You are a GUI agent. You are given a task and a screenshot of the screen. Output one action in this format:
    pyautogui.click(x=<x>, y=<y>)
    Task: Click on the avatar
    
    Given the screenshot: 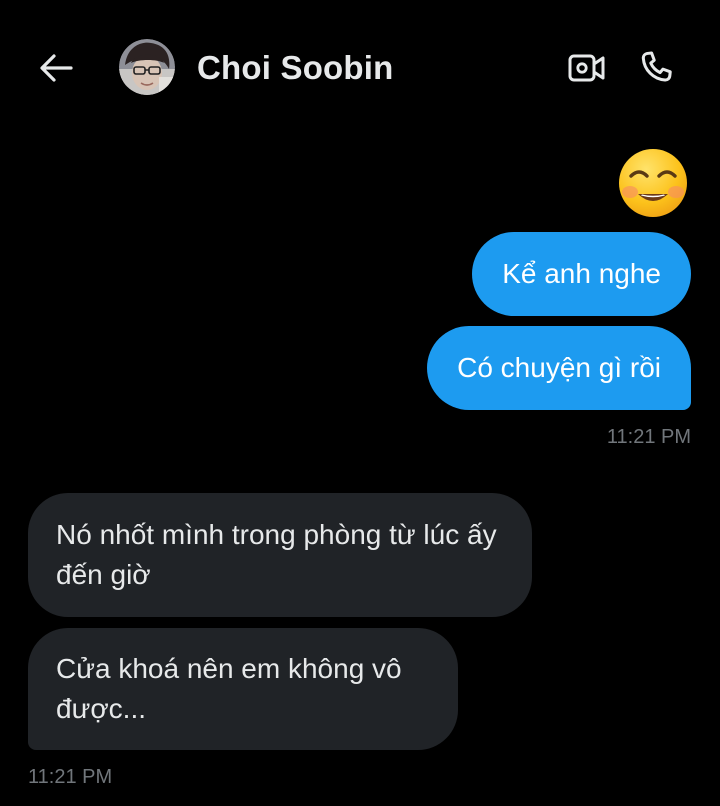 What is the action you would take?
    pyautogui.click(x=147, y=67)
    